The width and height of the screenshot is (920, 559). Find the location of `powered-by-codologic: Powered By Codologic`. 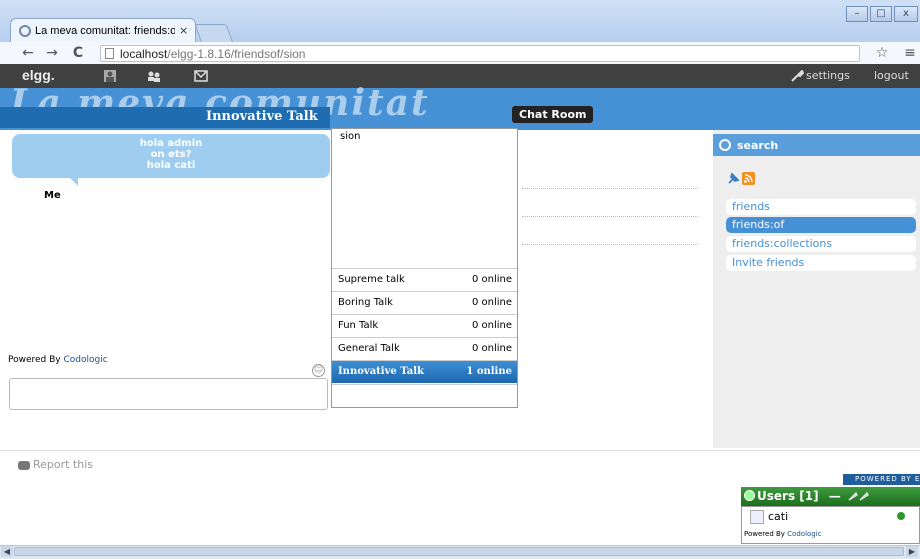

powered-by-codologic: Powered By Codologic is located at coordinates (58, 360).